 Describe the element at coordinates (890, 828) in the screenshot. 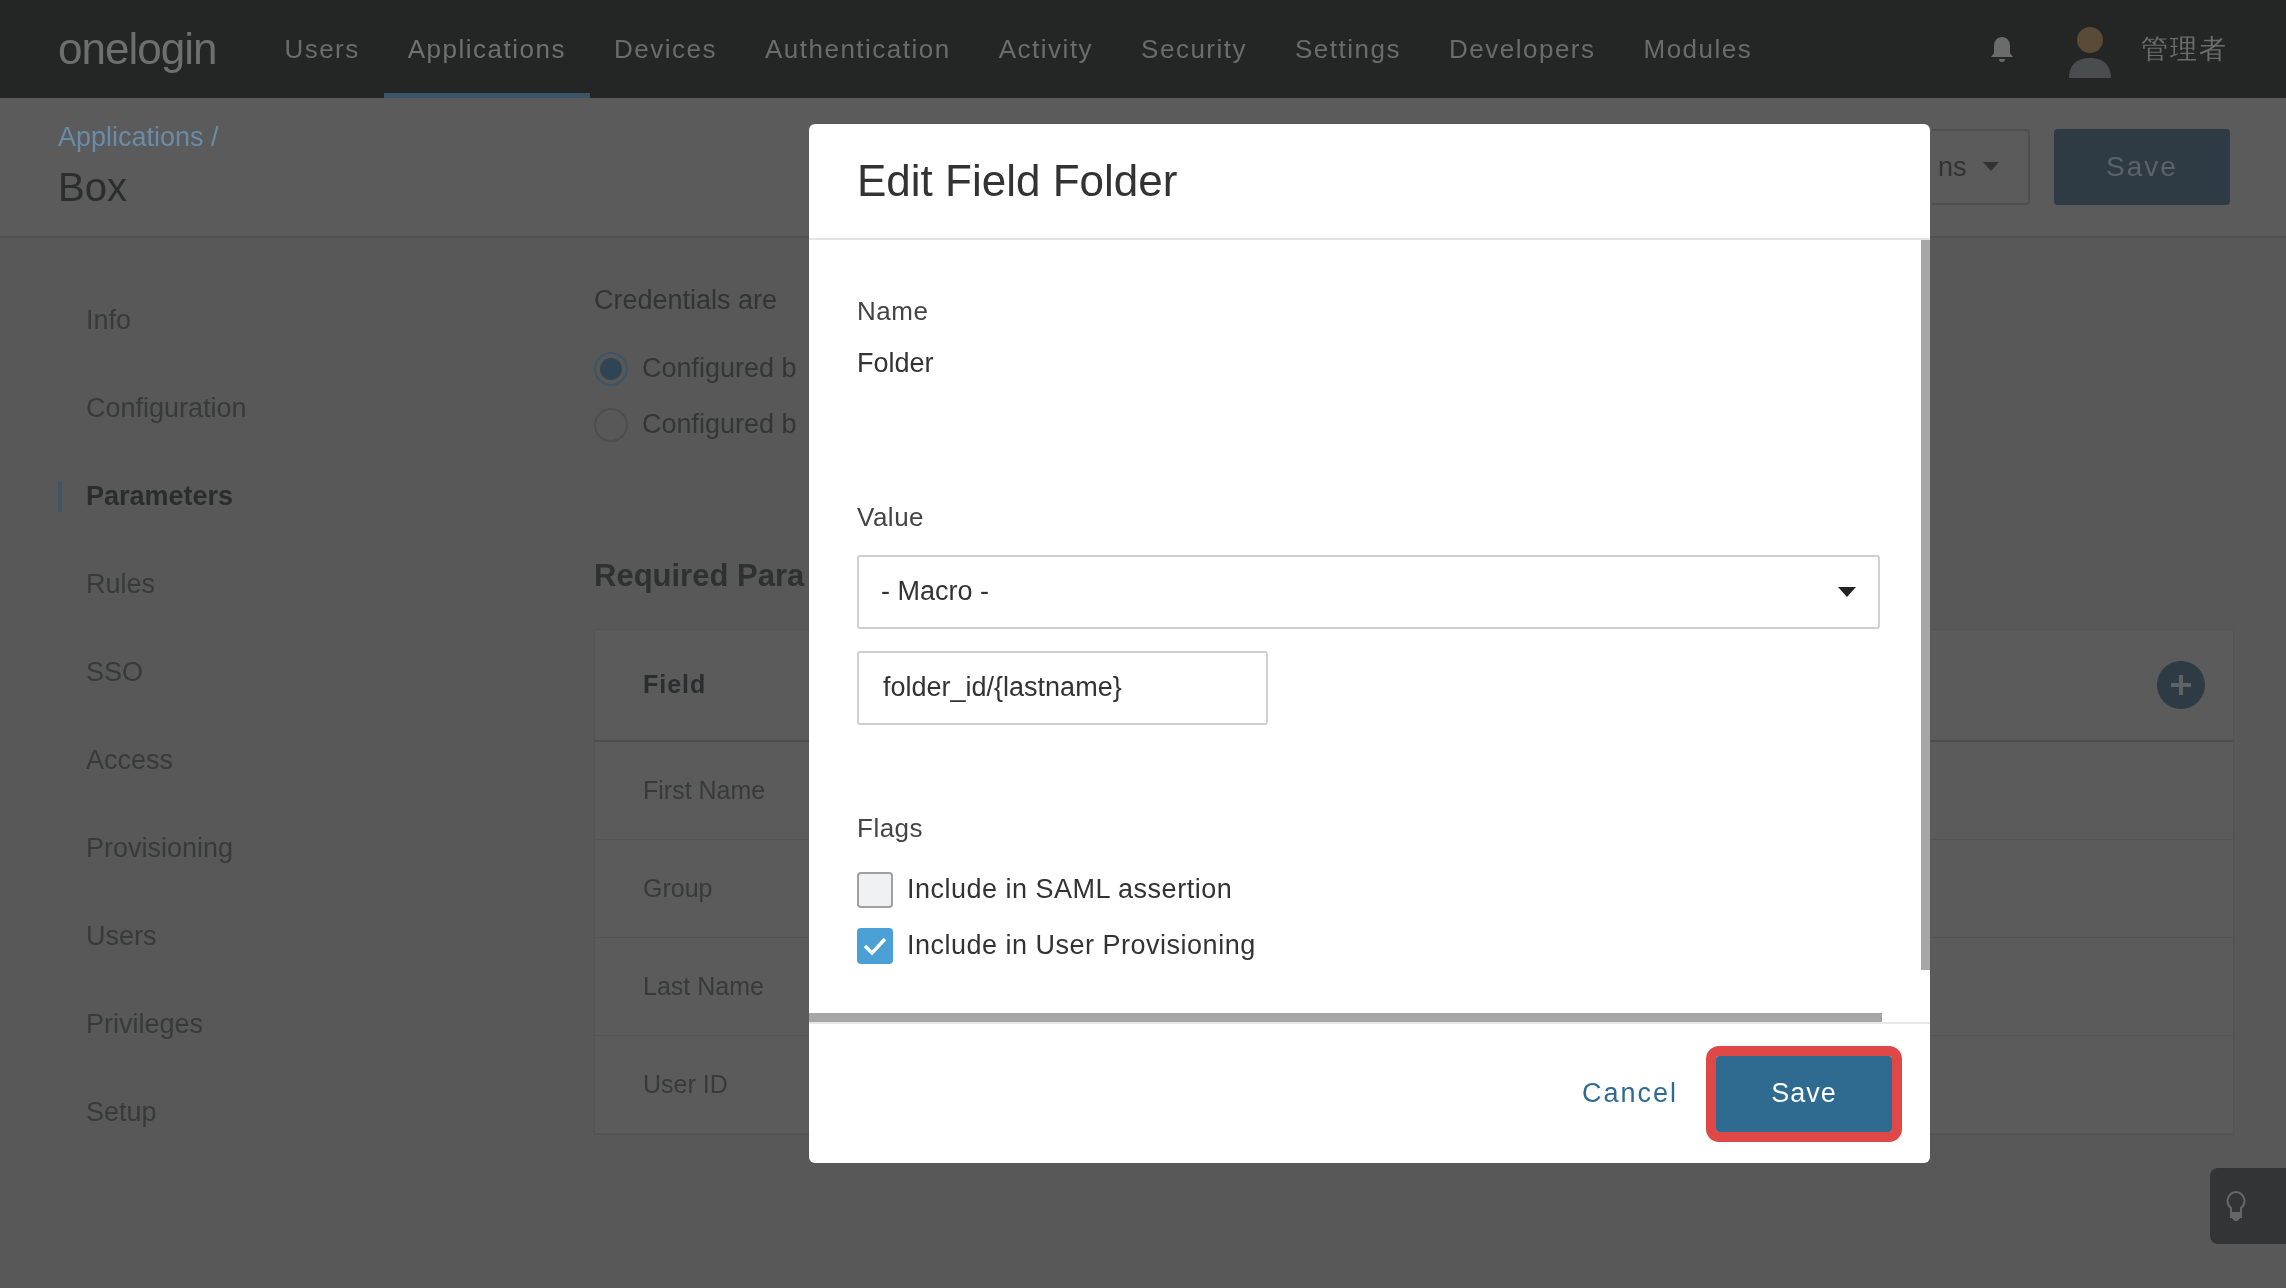

I see `field-label: Flags` at that location.